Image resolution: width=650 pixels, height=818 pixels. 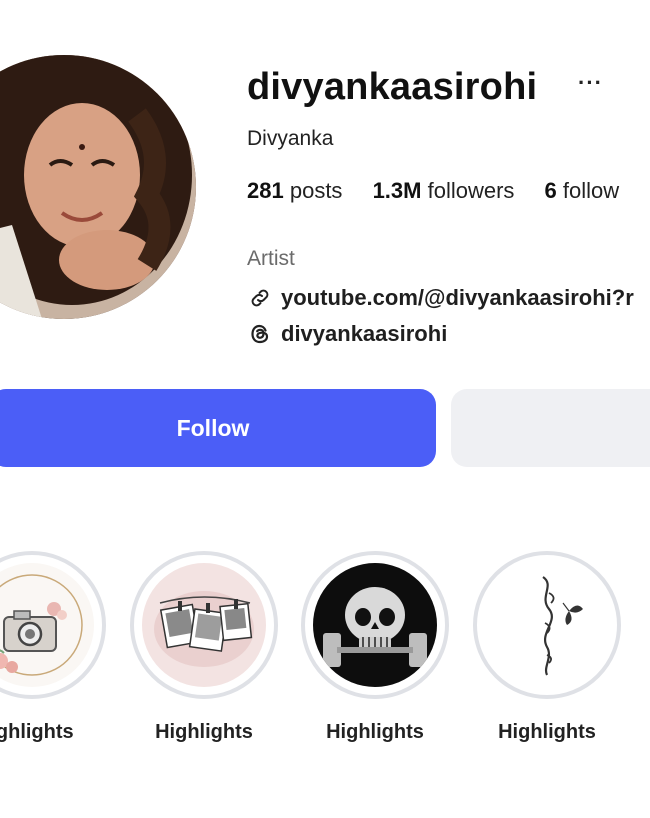 I want to click on profile-category: Artist, so click(x=271, y=258).